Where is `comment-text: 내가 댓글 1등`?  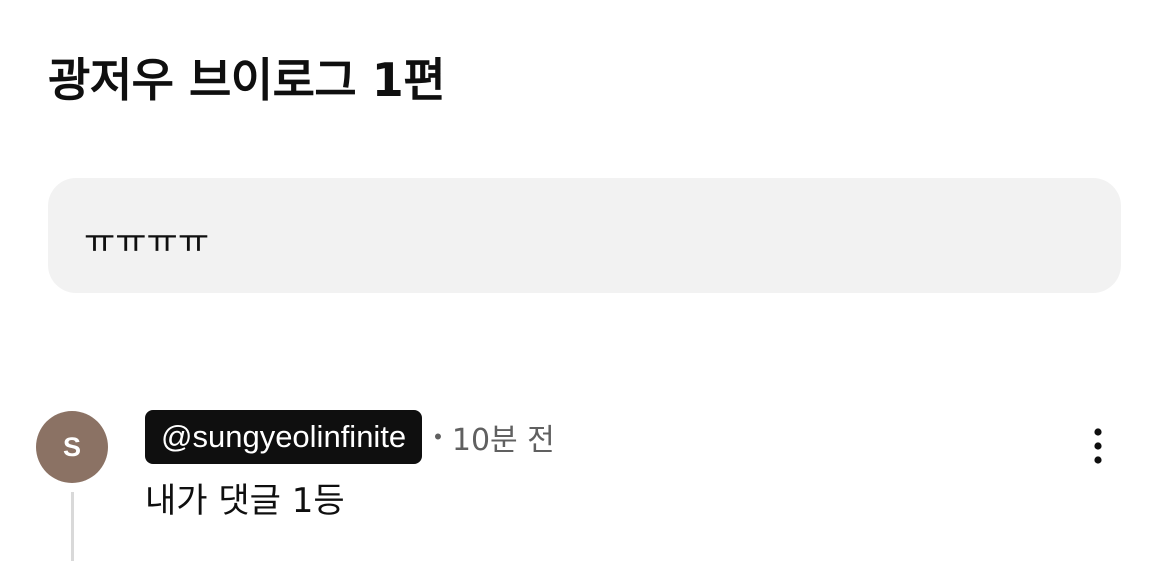
comment-text: 내가 댓글 1등 is located at coordinates (245, 501).